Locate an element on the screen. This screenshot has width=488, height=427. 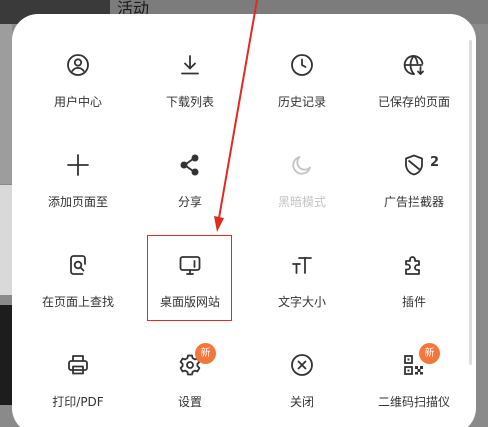
menu-item-text-size: 文字大小 is located at coordinates (302, 278).